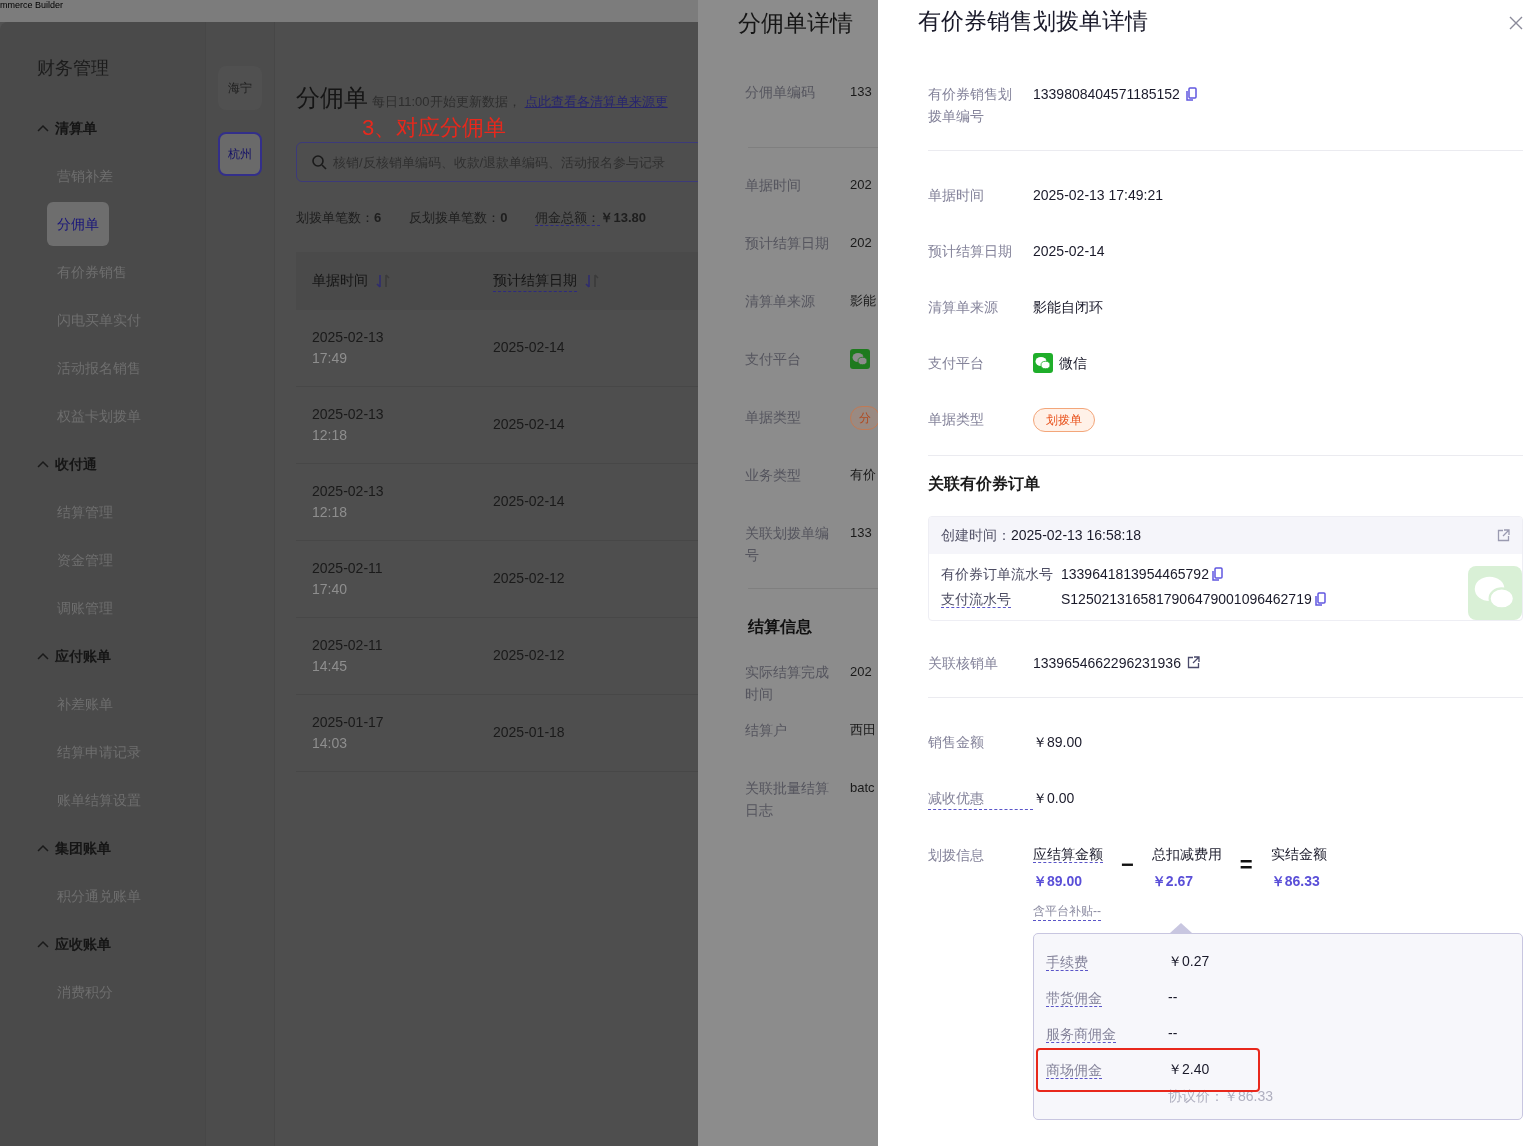 Image resolution: width=1535 pixels, height=1146 pixels. Describe the element at coordinates (1173, 881) in the screenshot. I see `term-value: ￥2.67` at that location.